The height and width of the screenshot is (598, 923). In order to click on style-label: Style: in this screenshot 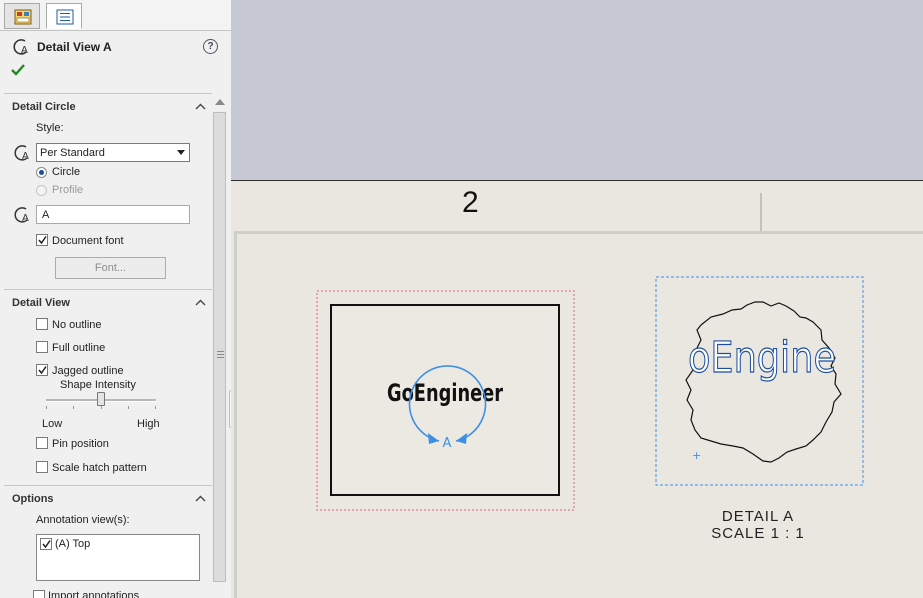, I will do `click(50, 128)`.